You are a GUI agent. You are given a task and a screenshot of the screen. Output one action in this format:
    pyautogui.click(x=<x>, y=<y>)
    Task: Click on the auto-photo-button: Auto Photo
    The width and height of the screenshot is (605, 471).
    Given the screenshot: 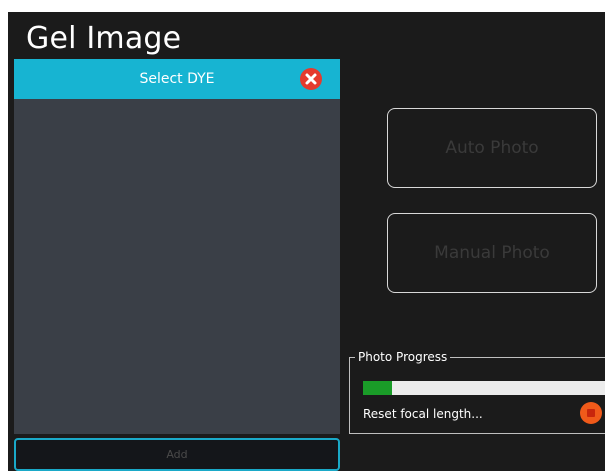 What is the action you would take?
    pyautogui.click(x=492, y=148)
    